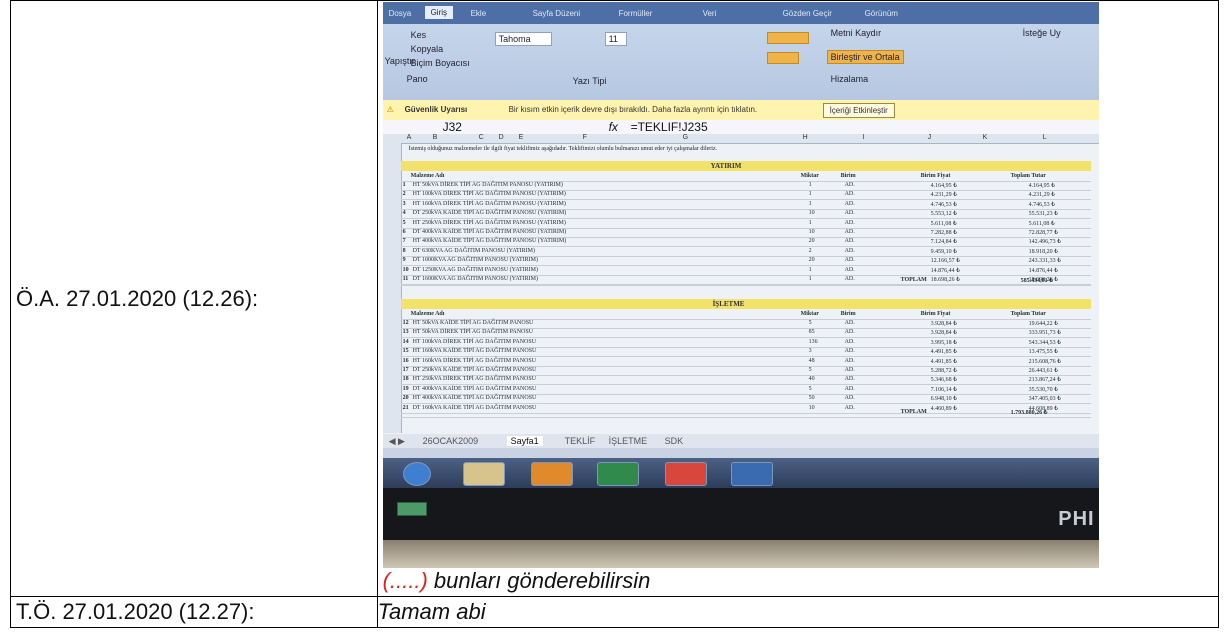 The width and height of the screenshot is (1229, 643). I want to click on table-cell: 543.344,53 ₺, so click(1044, 342).